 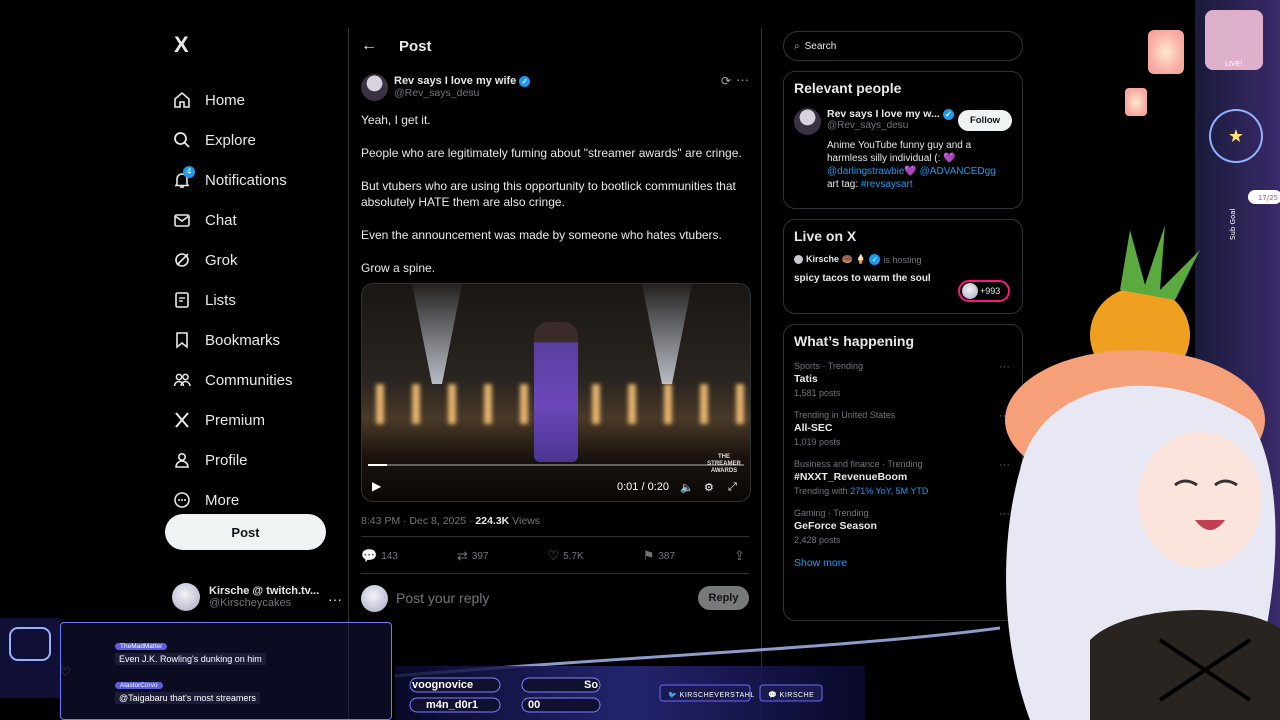 I want to click on repost-action: ⇄ 397, so click(x=473, y=556).